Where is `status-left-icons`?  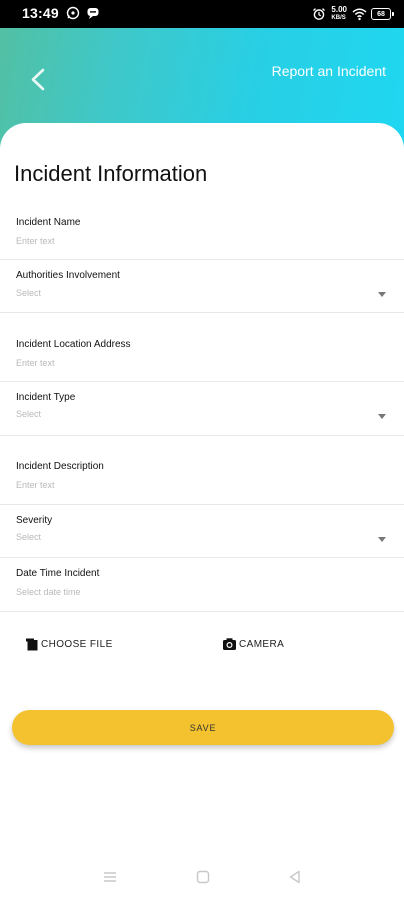 status-left-icons is located at coordinates (83, 13).